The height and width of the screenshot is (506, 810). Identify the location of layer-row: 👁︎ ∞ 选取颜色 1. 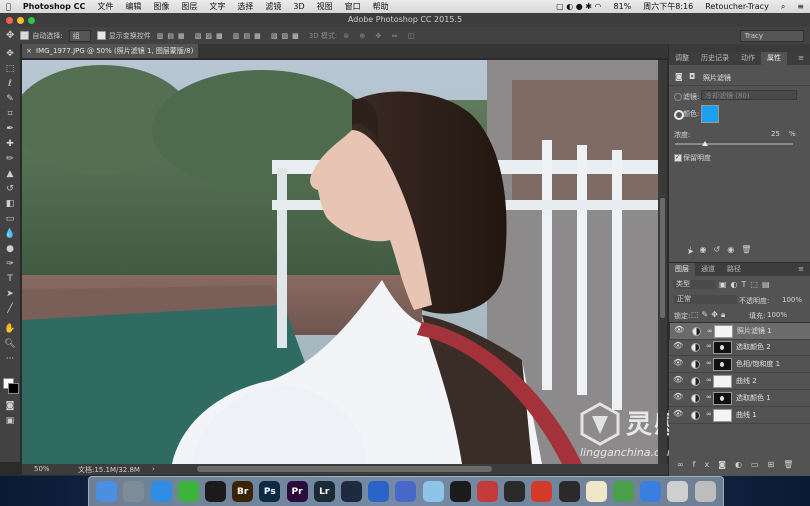
(739, 398).